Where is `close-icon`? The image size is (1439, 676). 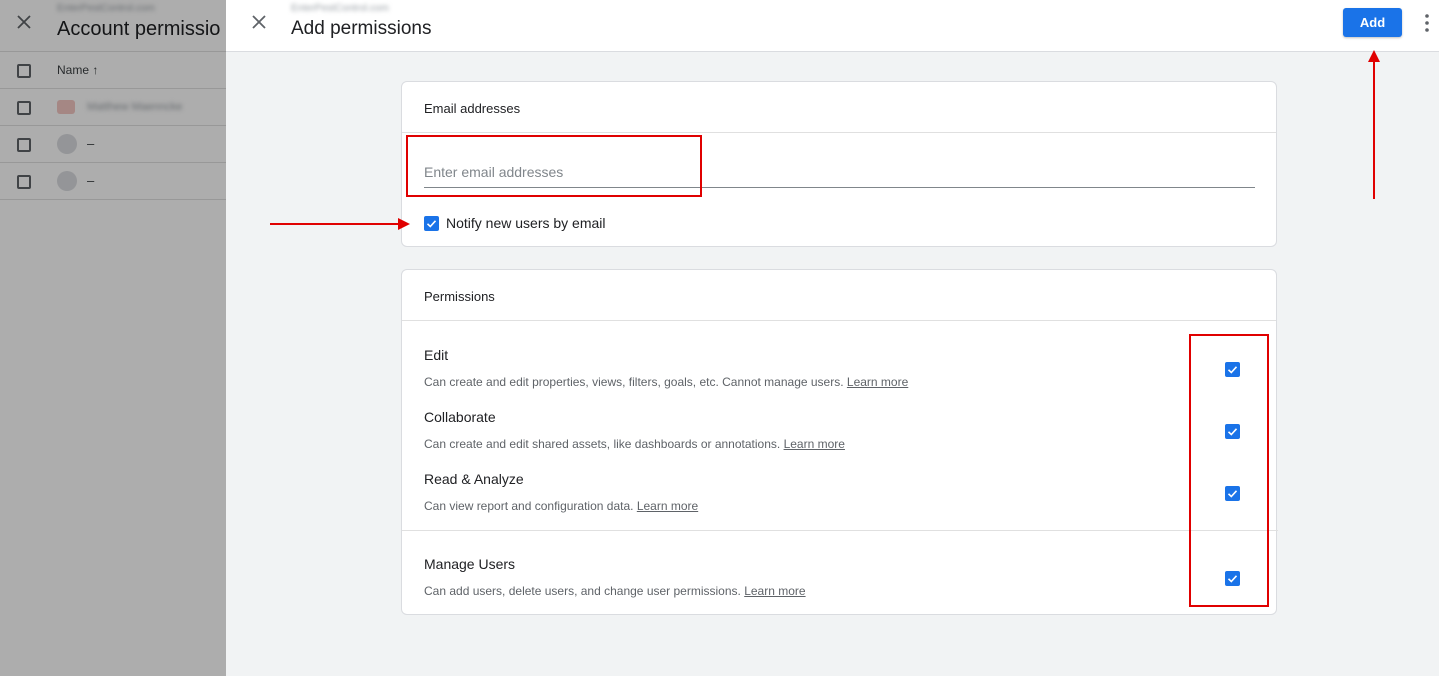 close-icon is located at coordinates (259, 22).